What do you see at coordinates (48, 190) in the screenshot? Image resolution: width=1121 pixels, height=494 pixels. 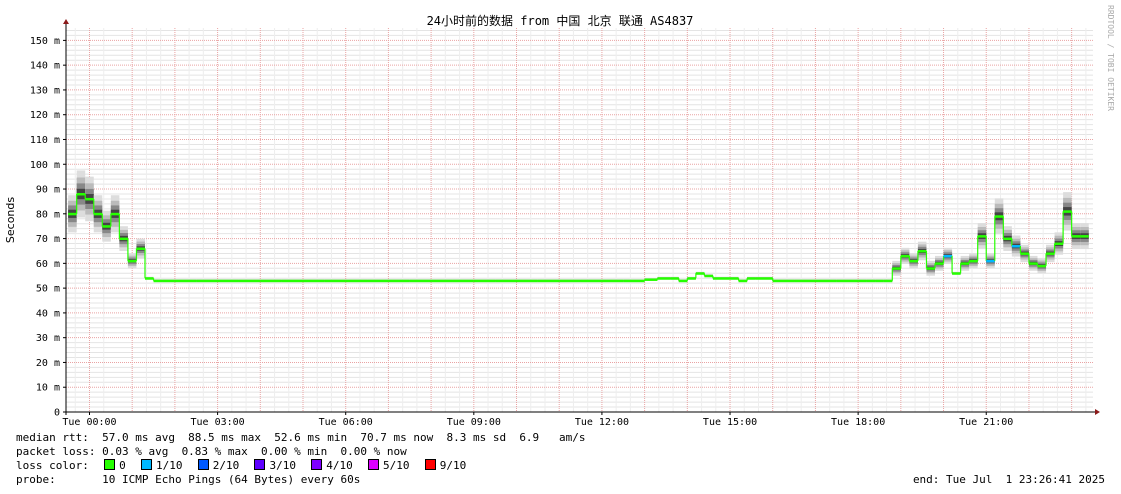 I see `y-tick-label: 90 m` at bounding box center [48, 190].